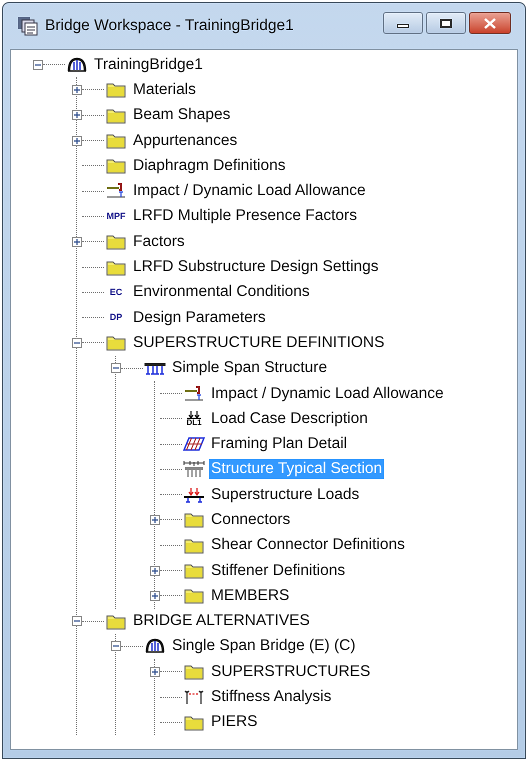  What do you see at coordinates (308, 545) in the screenshot?
I see `tree-item: Shear Connector Definitions` at bounding box center [308, 545].